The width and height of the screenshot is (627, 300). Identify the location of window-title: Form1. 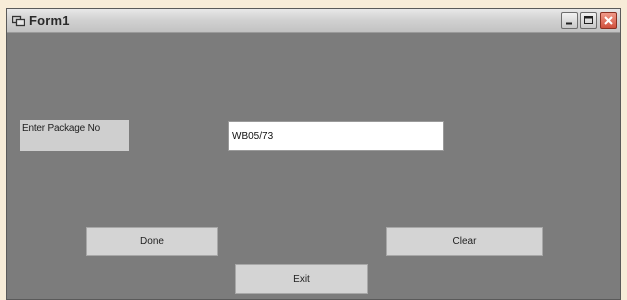
(49, 20).